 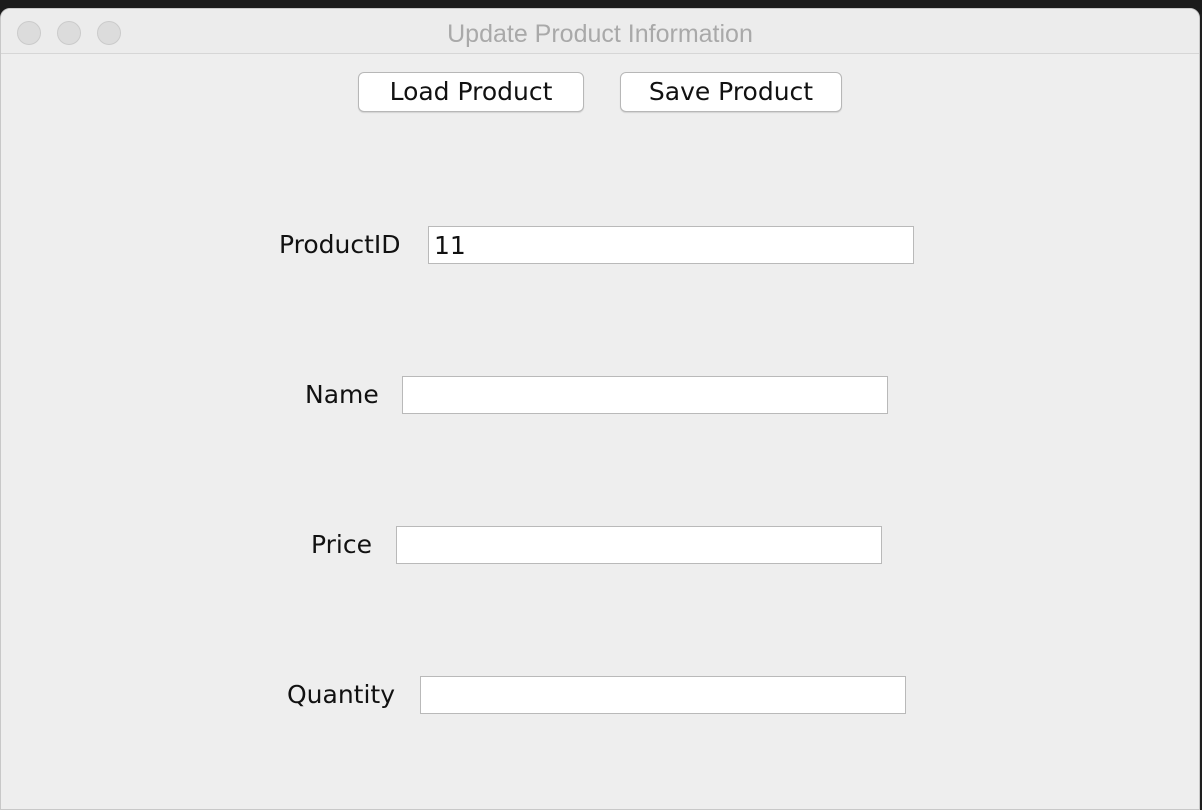 I want to click on save-product-button: Save Product, so click(x=731, y=92).